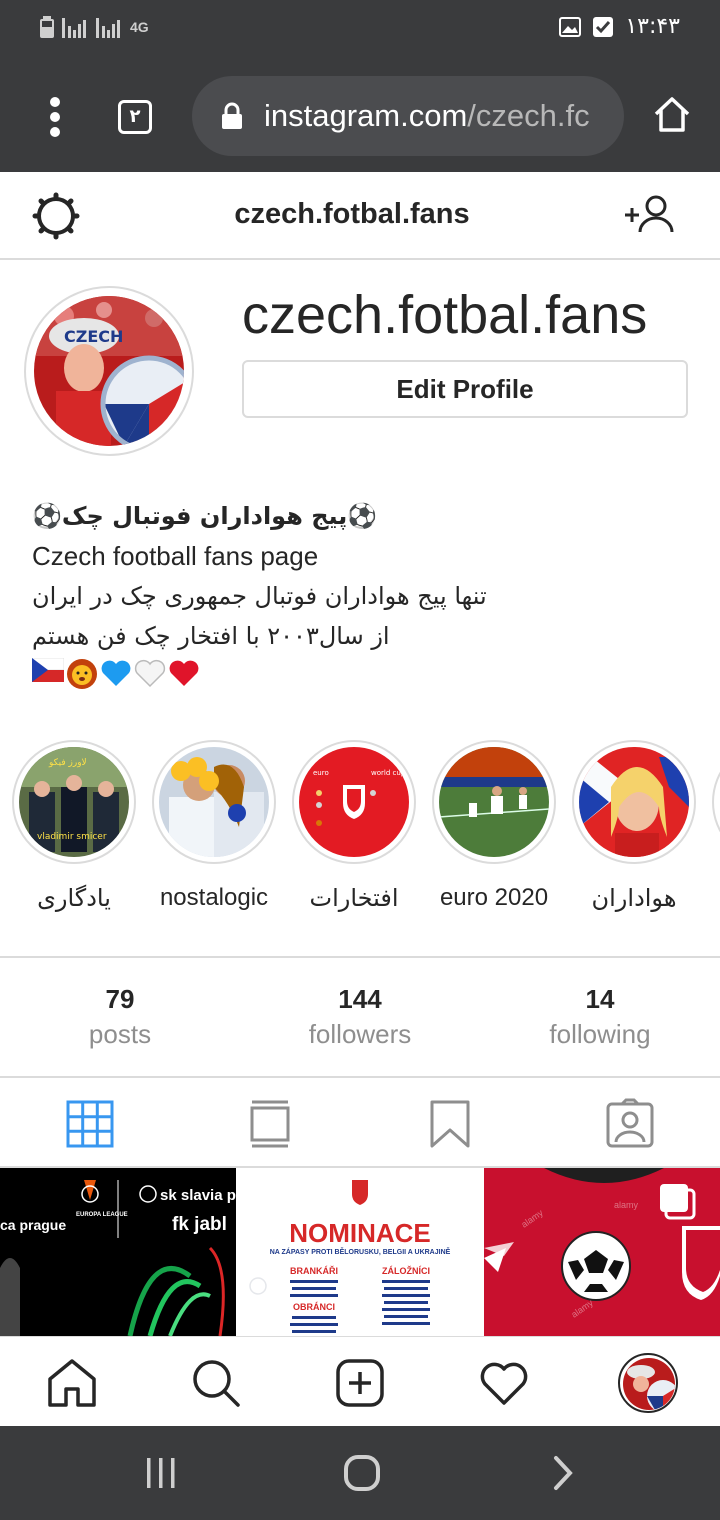  Describe the element at coordinates (102, 1215) in the screenshot. I see `post-logo: EUROPA LEAGUE` at that location.